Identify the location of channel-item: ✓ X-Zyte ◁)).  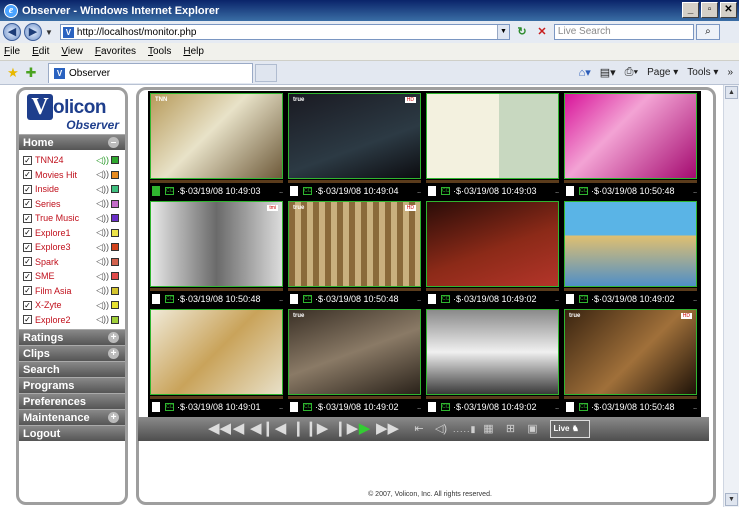
(74, 305).